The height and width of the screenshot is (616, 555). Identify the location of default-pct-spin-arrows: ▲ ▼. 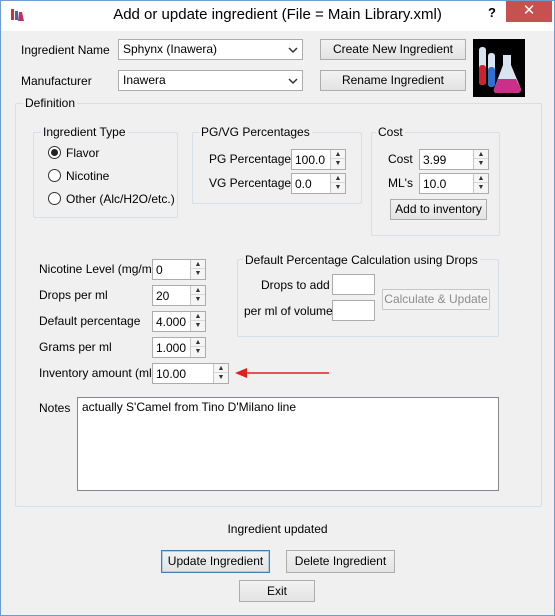
(197, 321).